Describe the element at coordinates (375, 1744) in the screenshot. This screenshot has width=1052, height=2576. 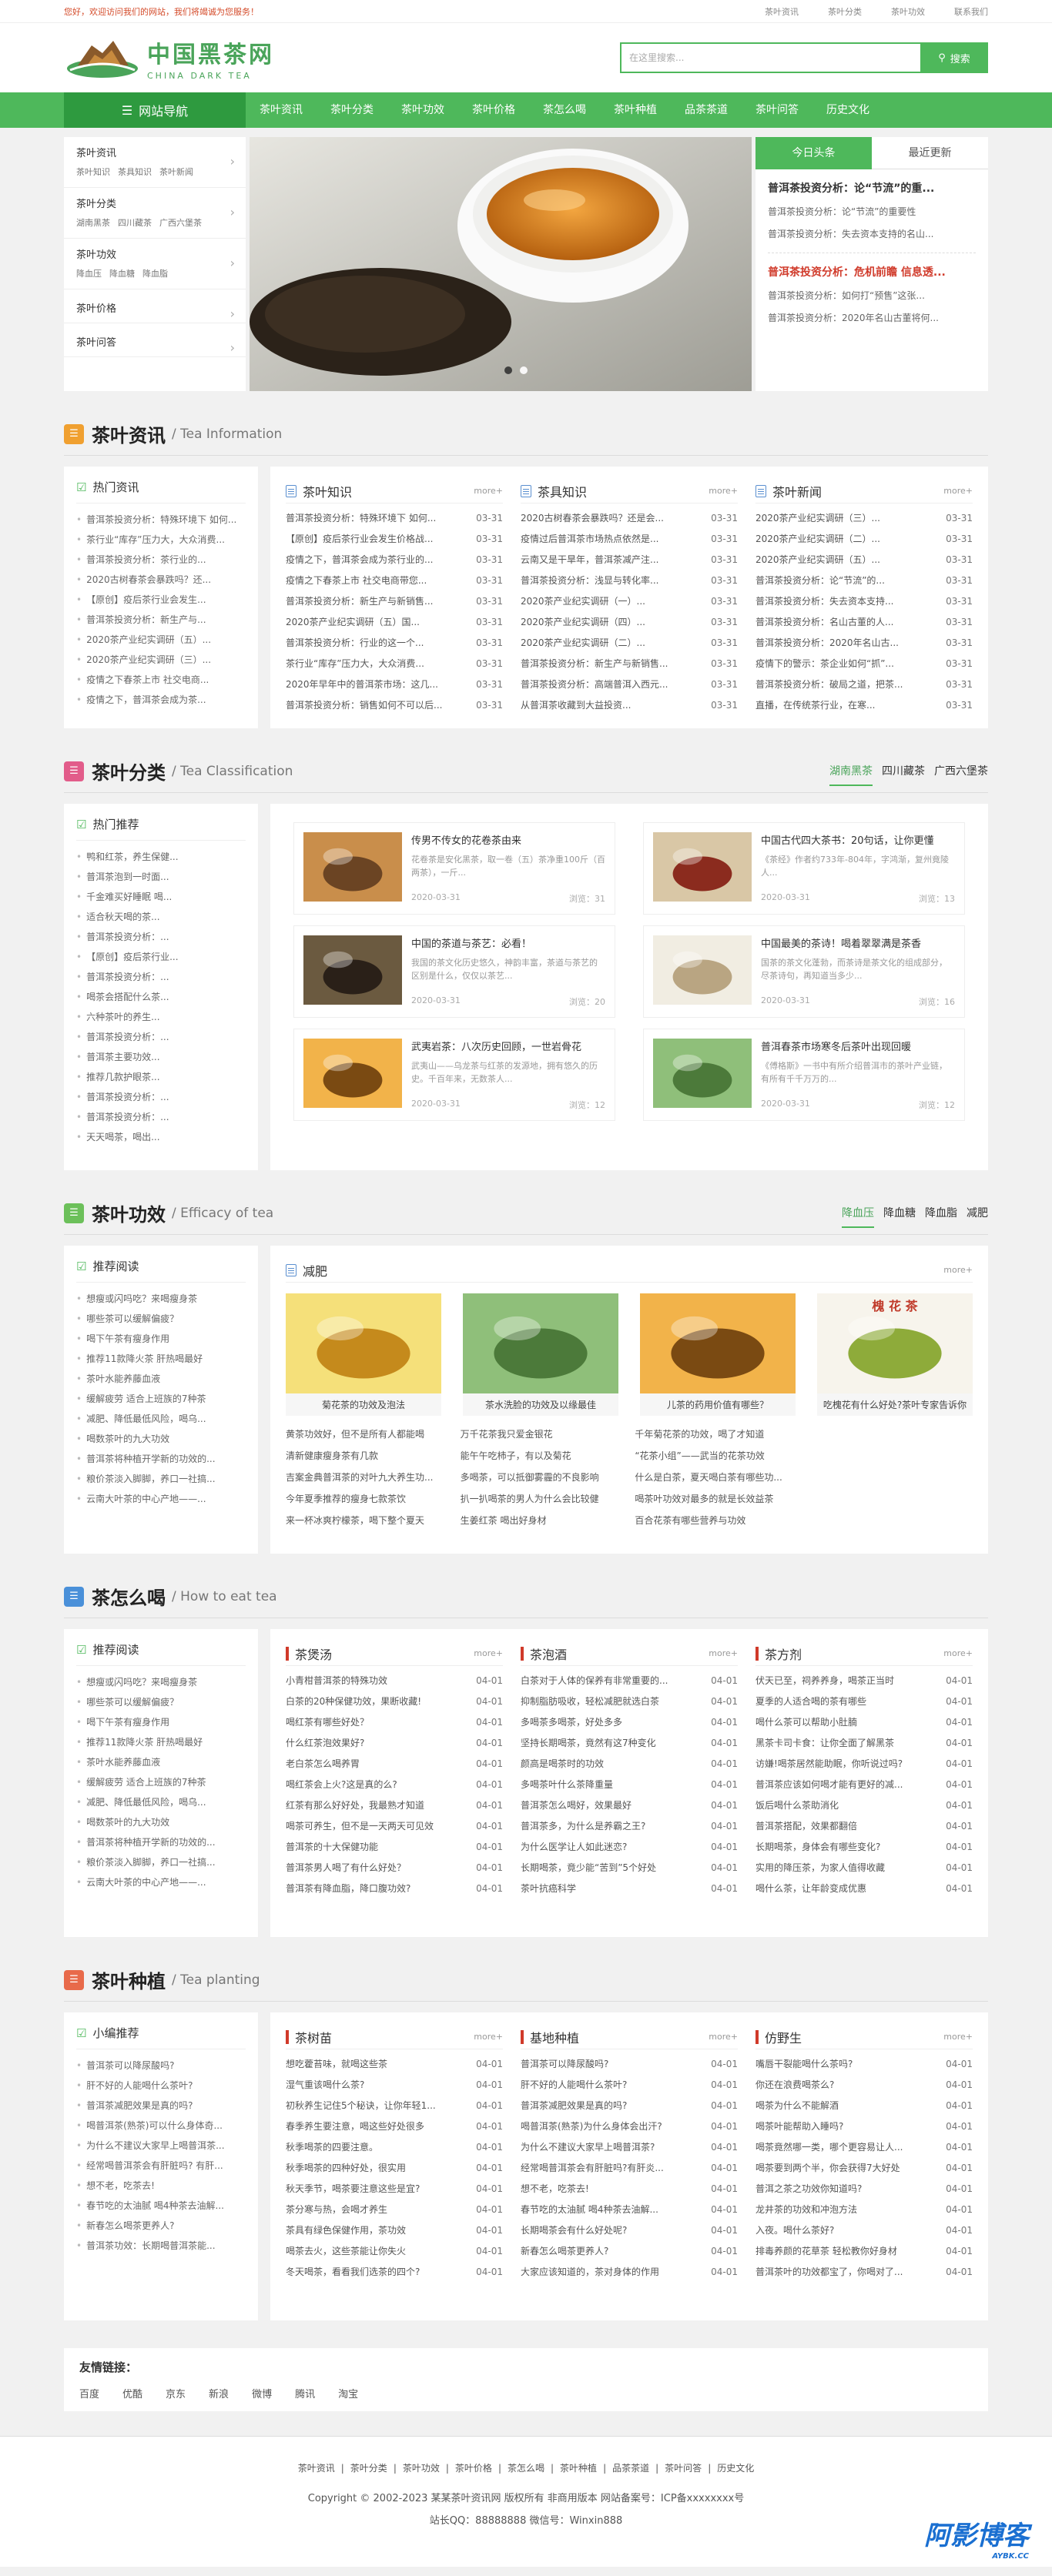
I see `list-item-title: 什么红茶泡效果好?` at that location.